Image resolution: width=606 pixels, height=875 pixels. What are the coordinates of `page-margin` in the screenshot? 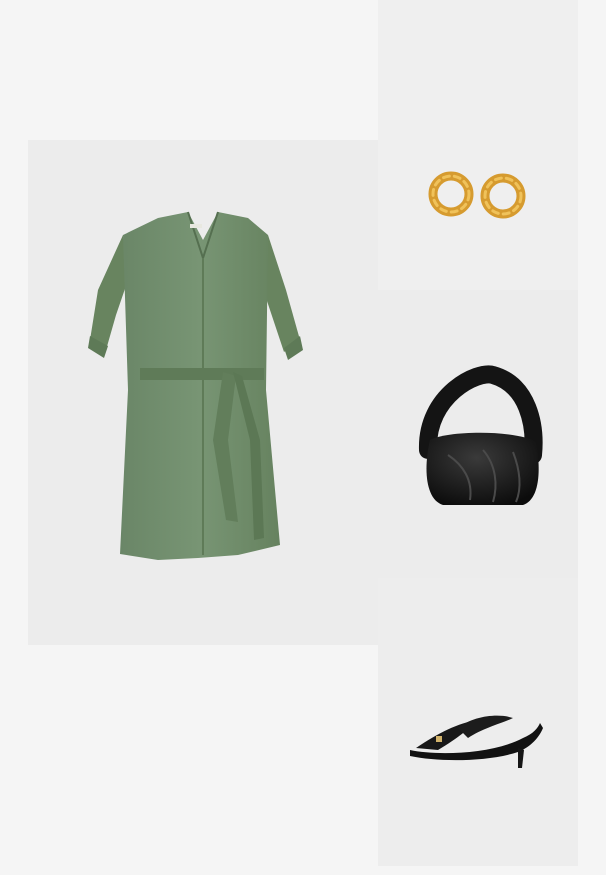 It's located at (592, 437).